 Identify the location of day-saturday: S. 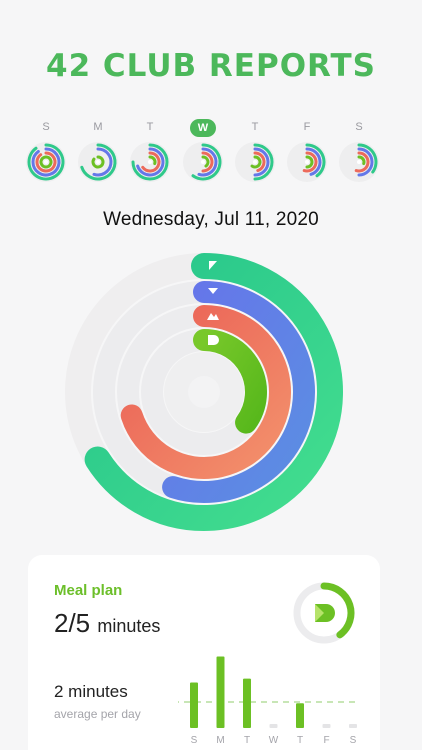
(359, 151).